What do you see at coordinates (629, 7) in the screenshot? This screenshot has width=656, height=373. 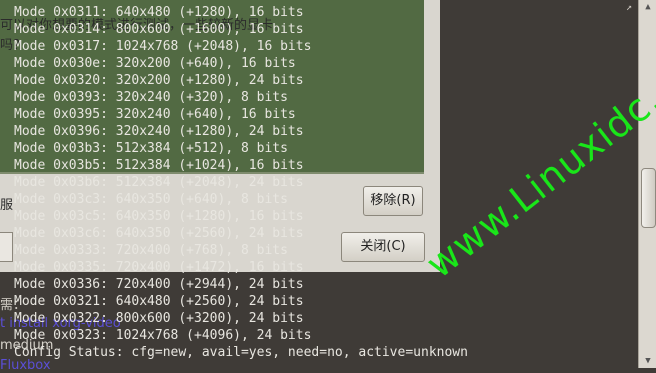 I see `arrow-icon: ↗` at bounding box center [629, 7].